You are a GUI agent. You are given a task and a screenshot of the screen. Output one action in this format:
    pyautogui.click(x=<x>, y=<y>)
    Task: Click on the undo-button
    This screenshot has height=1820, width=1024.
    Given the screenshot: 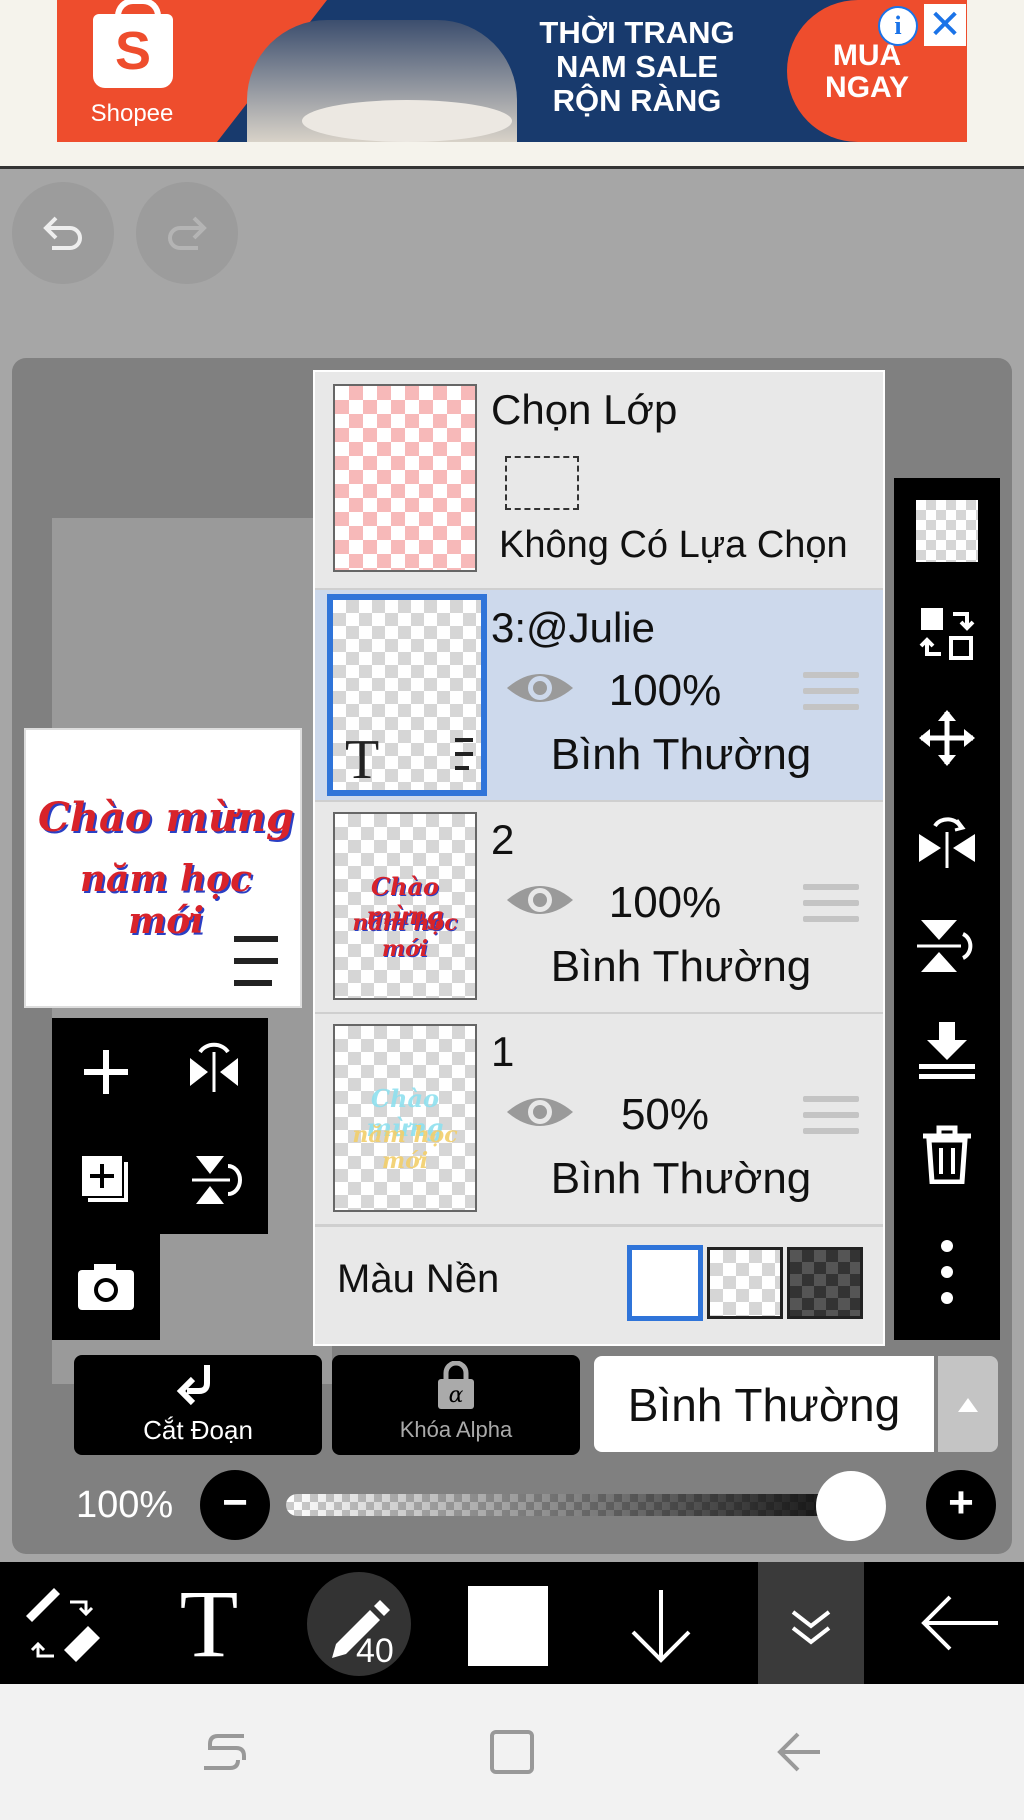 What is the action you would take?
    pyautogui.click(x=63, y=233)
    